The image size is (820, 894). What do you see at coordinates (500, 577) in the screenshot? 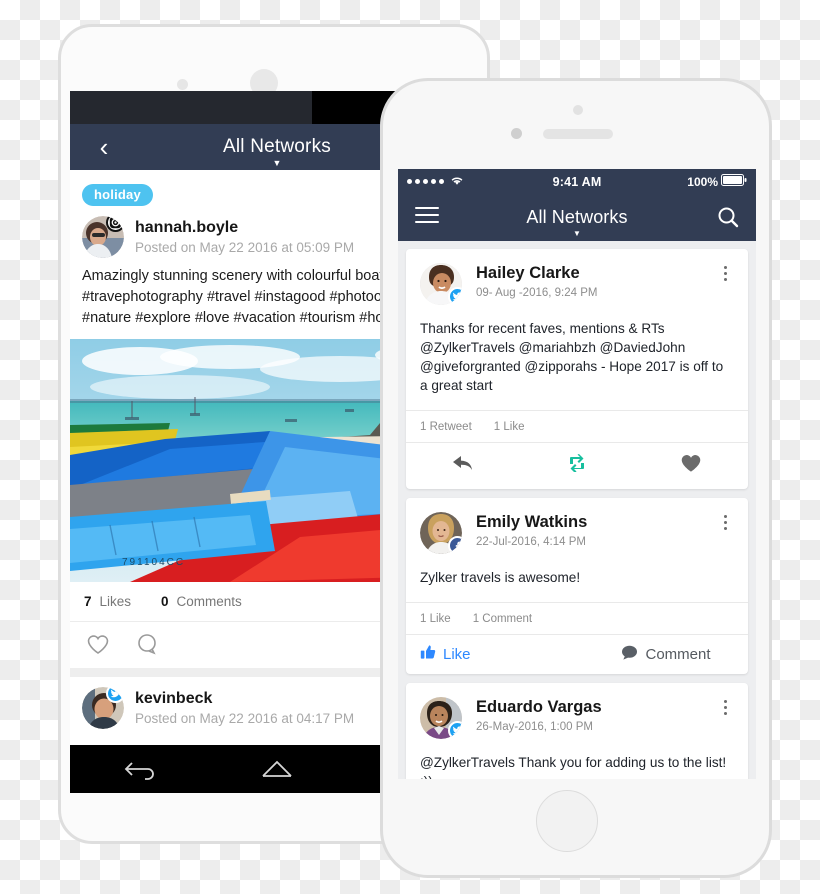
I see `post-body: Zylker travels is awesome!` at bounding box center [500, 577].